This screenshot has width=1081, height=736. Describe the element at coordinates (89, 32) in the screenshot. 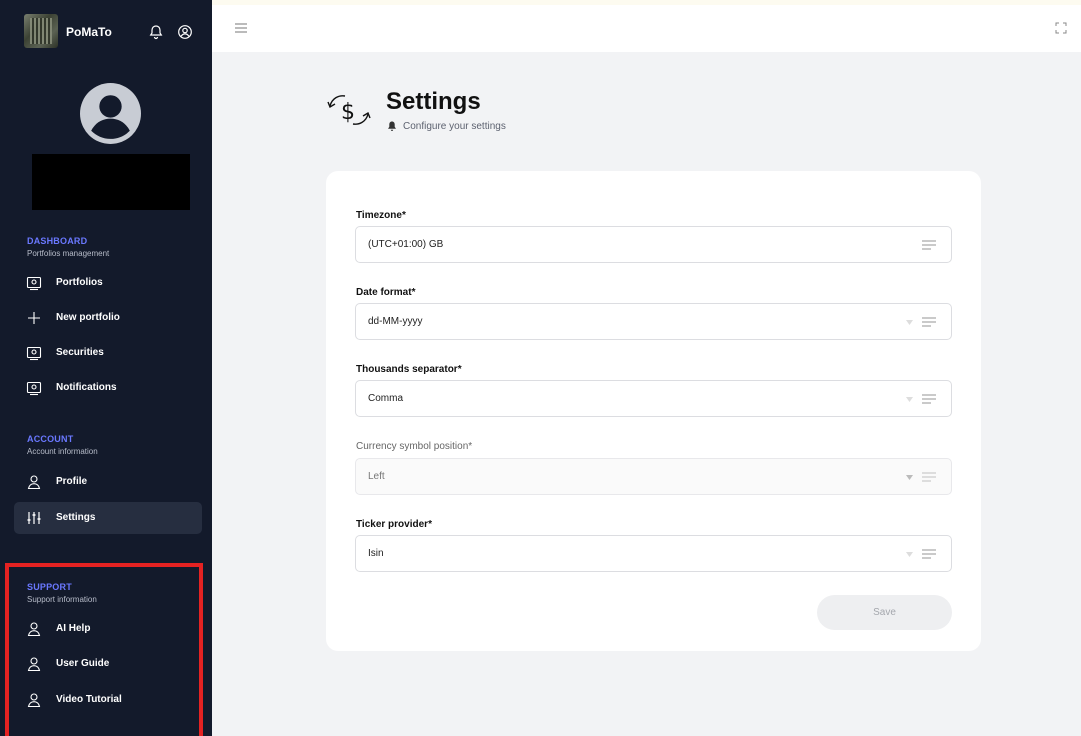

I see `app-name: PoMaTo` at that location.